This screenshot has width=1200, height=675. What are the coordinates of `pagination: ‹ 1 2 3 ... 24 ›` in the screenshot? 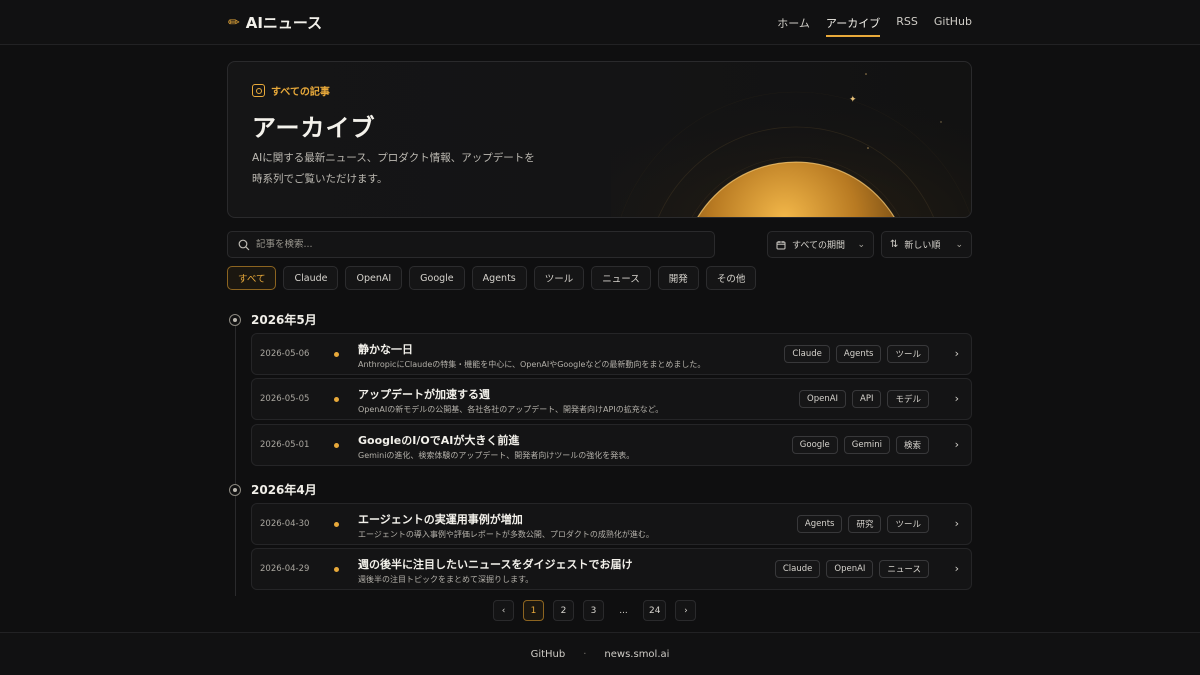 It's located at (595, 610).